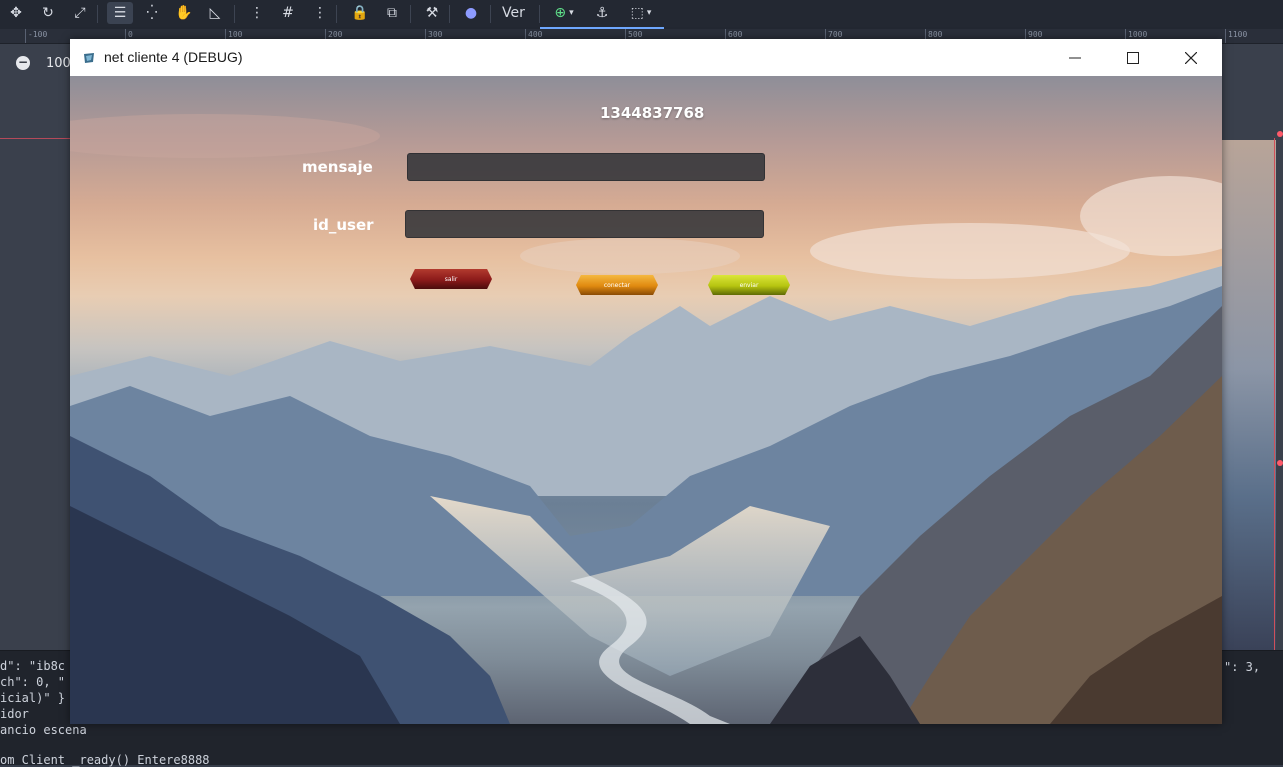 The height and width of the screenshot is (767, 1283). I want to click on salir-button: salir, so click(451, 279).